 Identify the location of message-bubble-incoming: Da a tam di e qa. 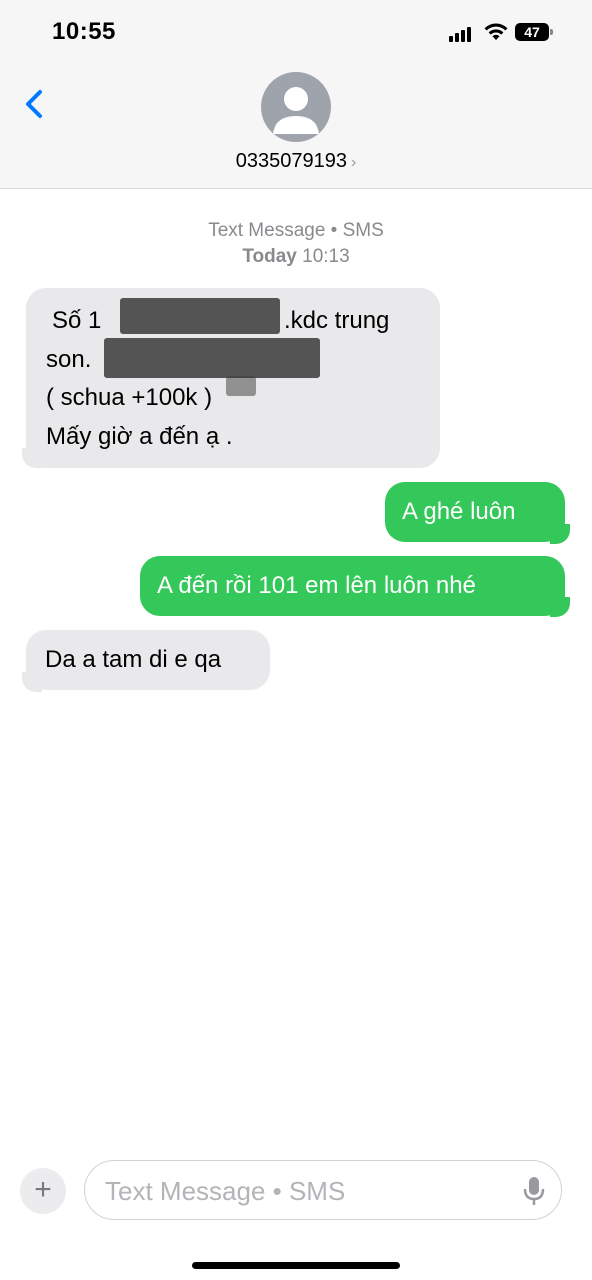
(148, 660).